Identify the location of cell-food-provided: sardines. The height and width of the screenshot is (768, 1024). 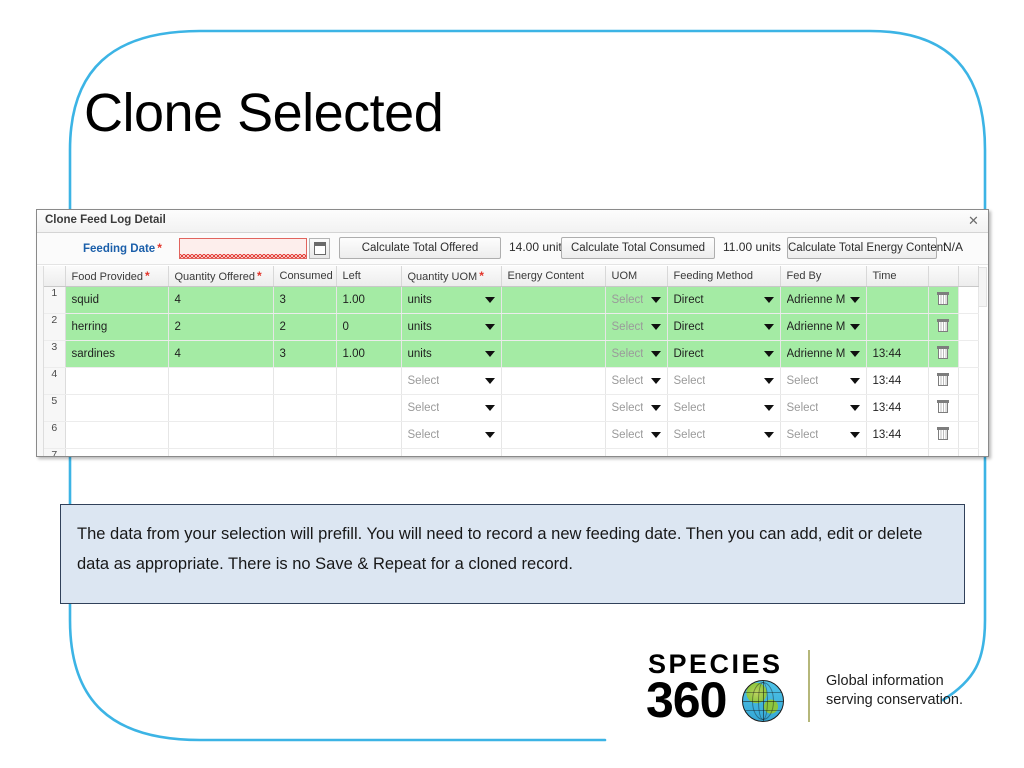
(117, 354).